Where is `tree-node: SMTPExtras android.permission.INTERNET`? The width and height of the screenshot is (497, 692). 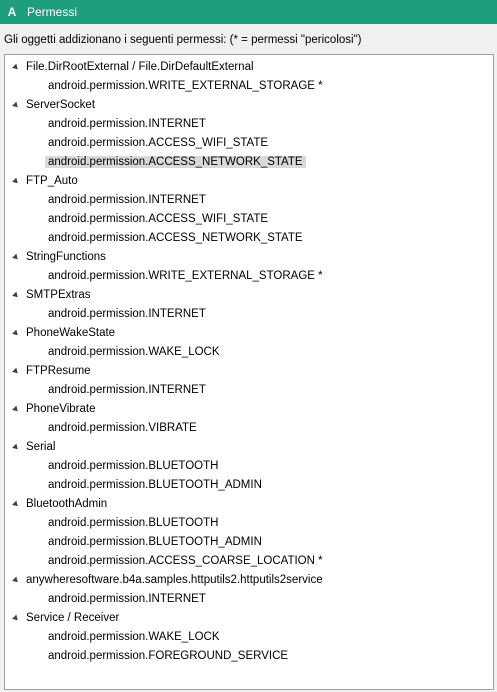
tree-node: SMTPExtras android.permission.INTERNET is located at coordinates (249, 305).